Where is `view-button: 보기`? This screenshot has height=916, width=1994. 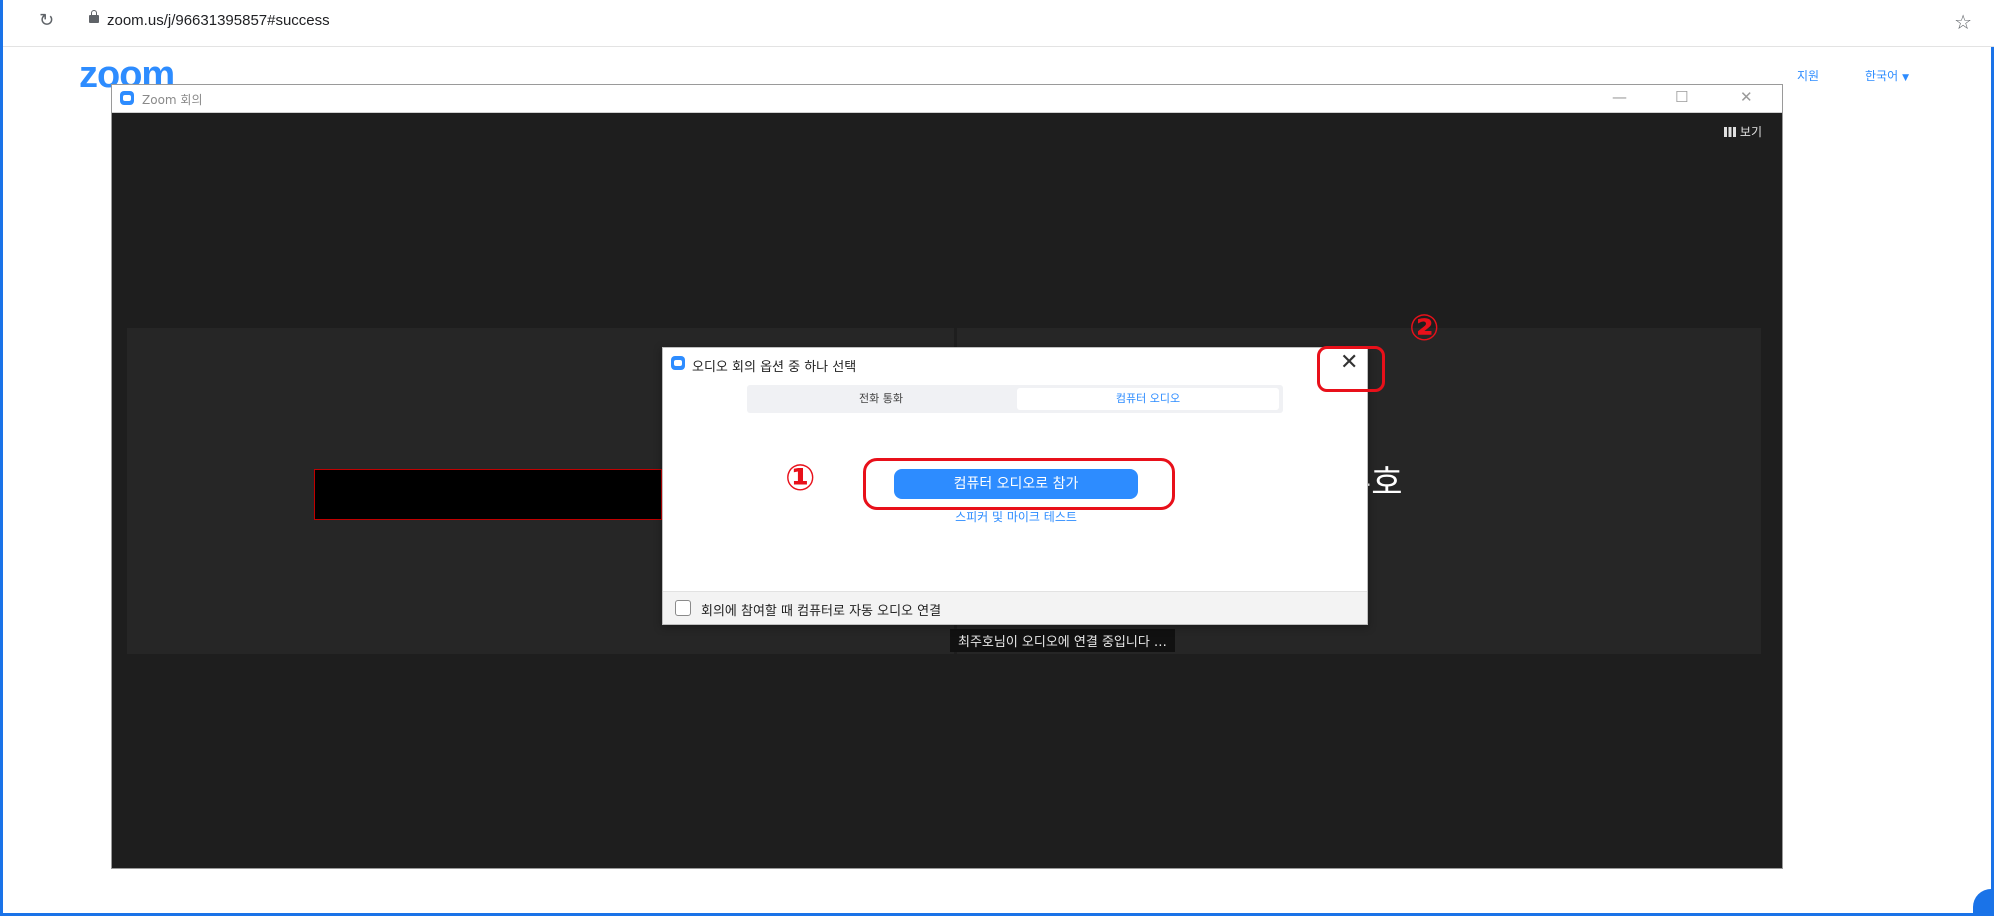 view-button: 보기 is located at coordinates (1742, 131).